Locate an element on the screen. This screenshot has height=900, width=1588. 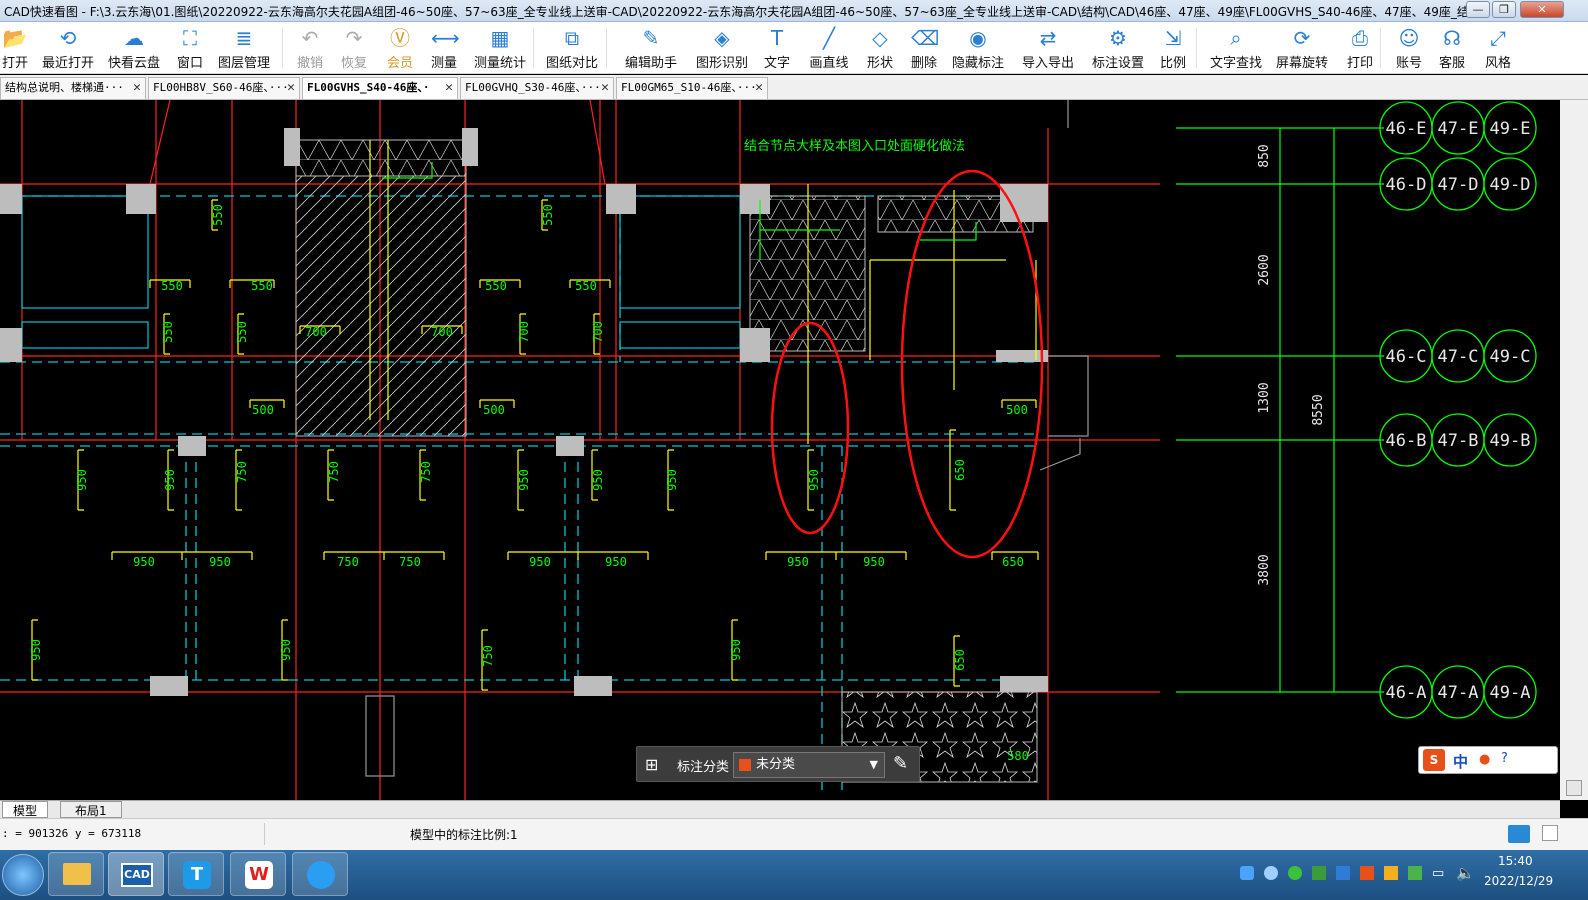
chevron-down-icon: ▼ is located at coordinates (873, 764).